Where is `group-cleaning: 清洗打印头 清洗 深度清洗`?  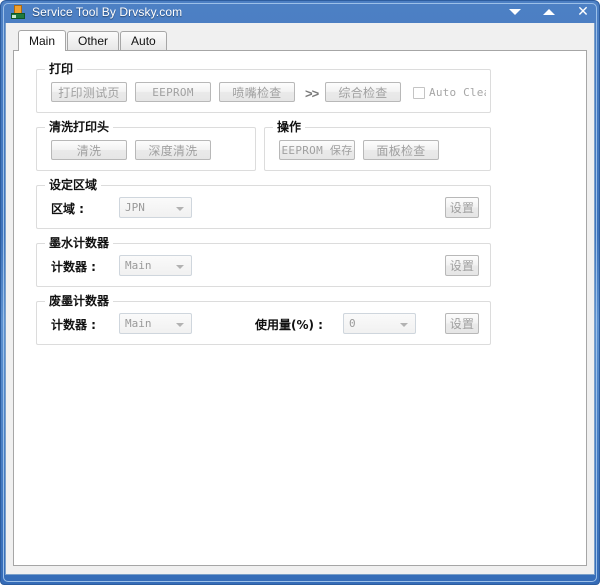 group-cleaning: 清洗打印头 清洗 深度清洗 is located at coordinates (146, 145).